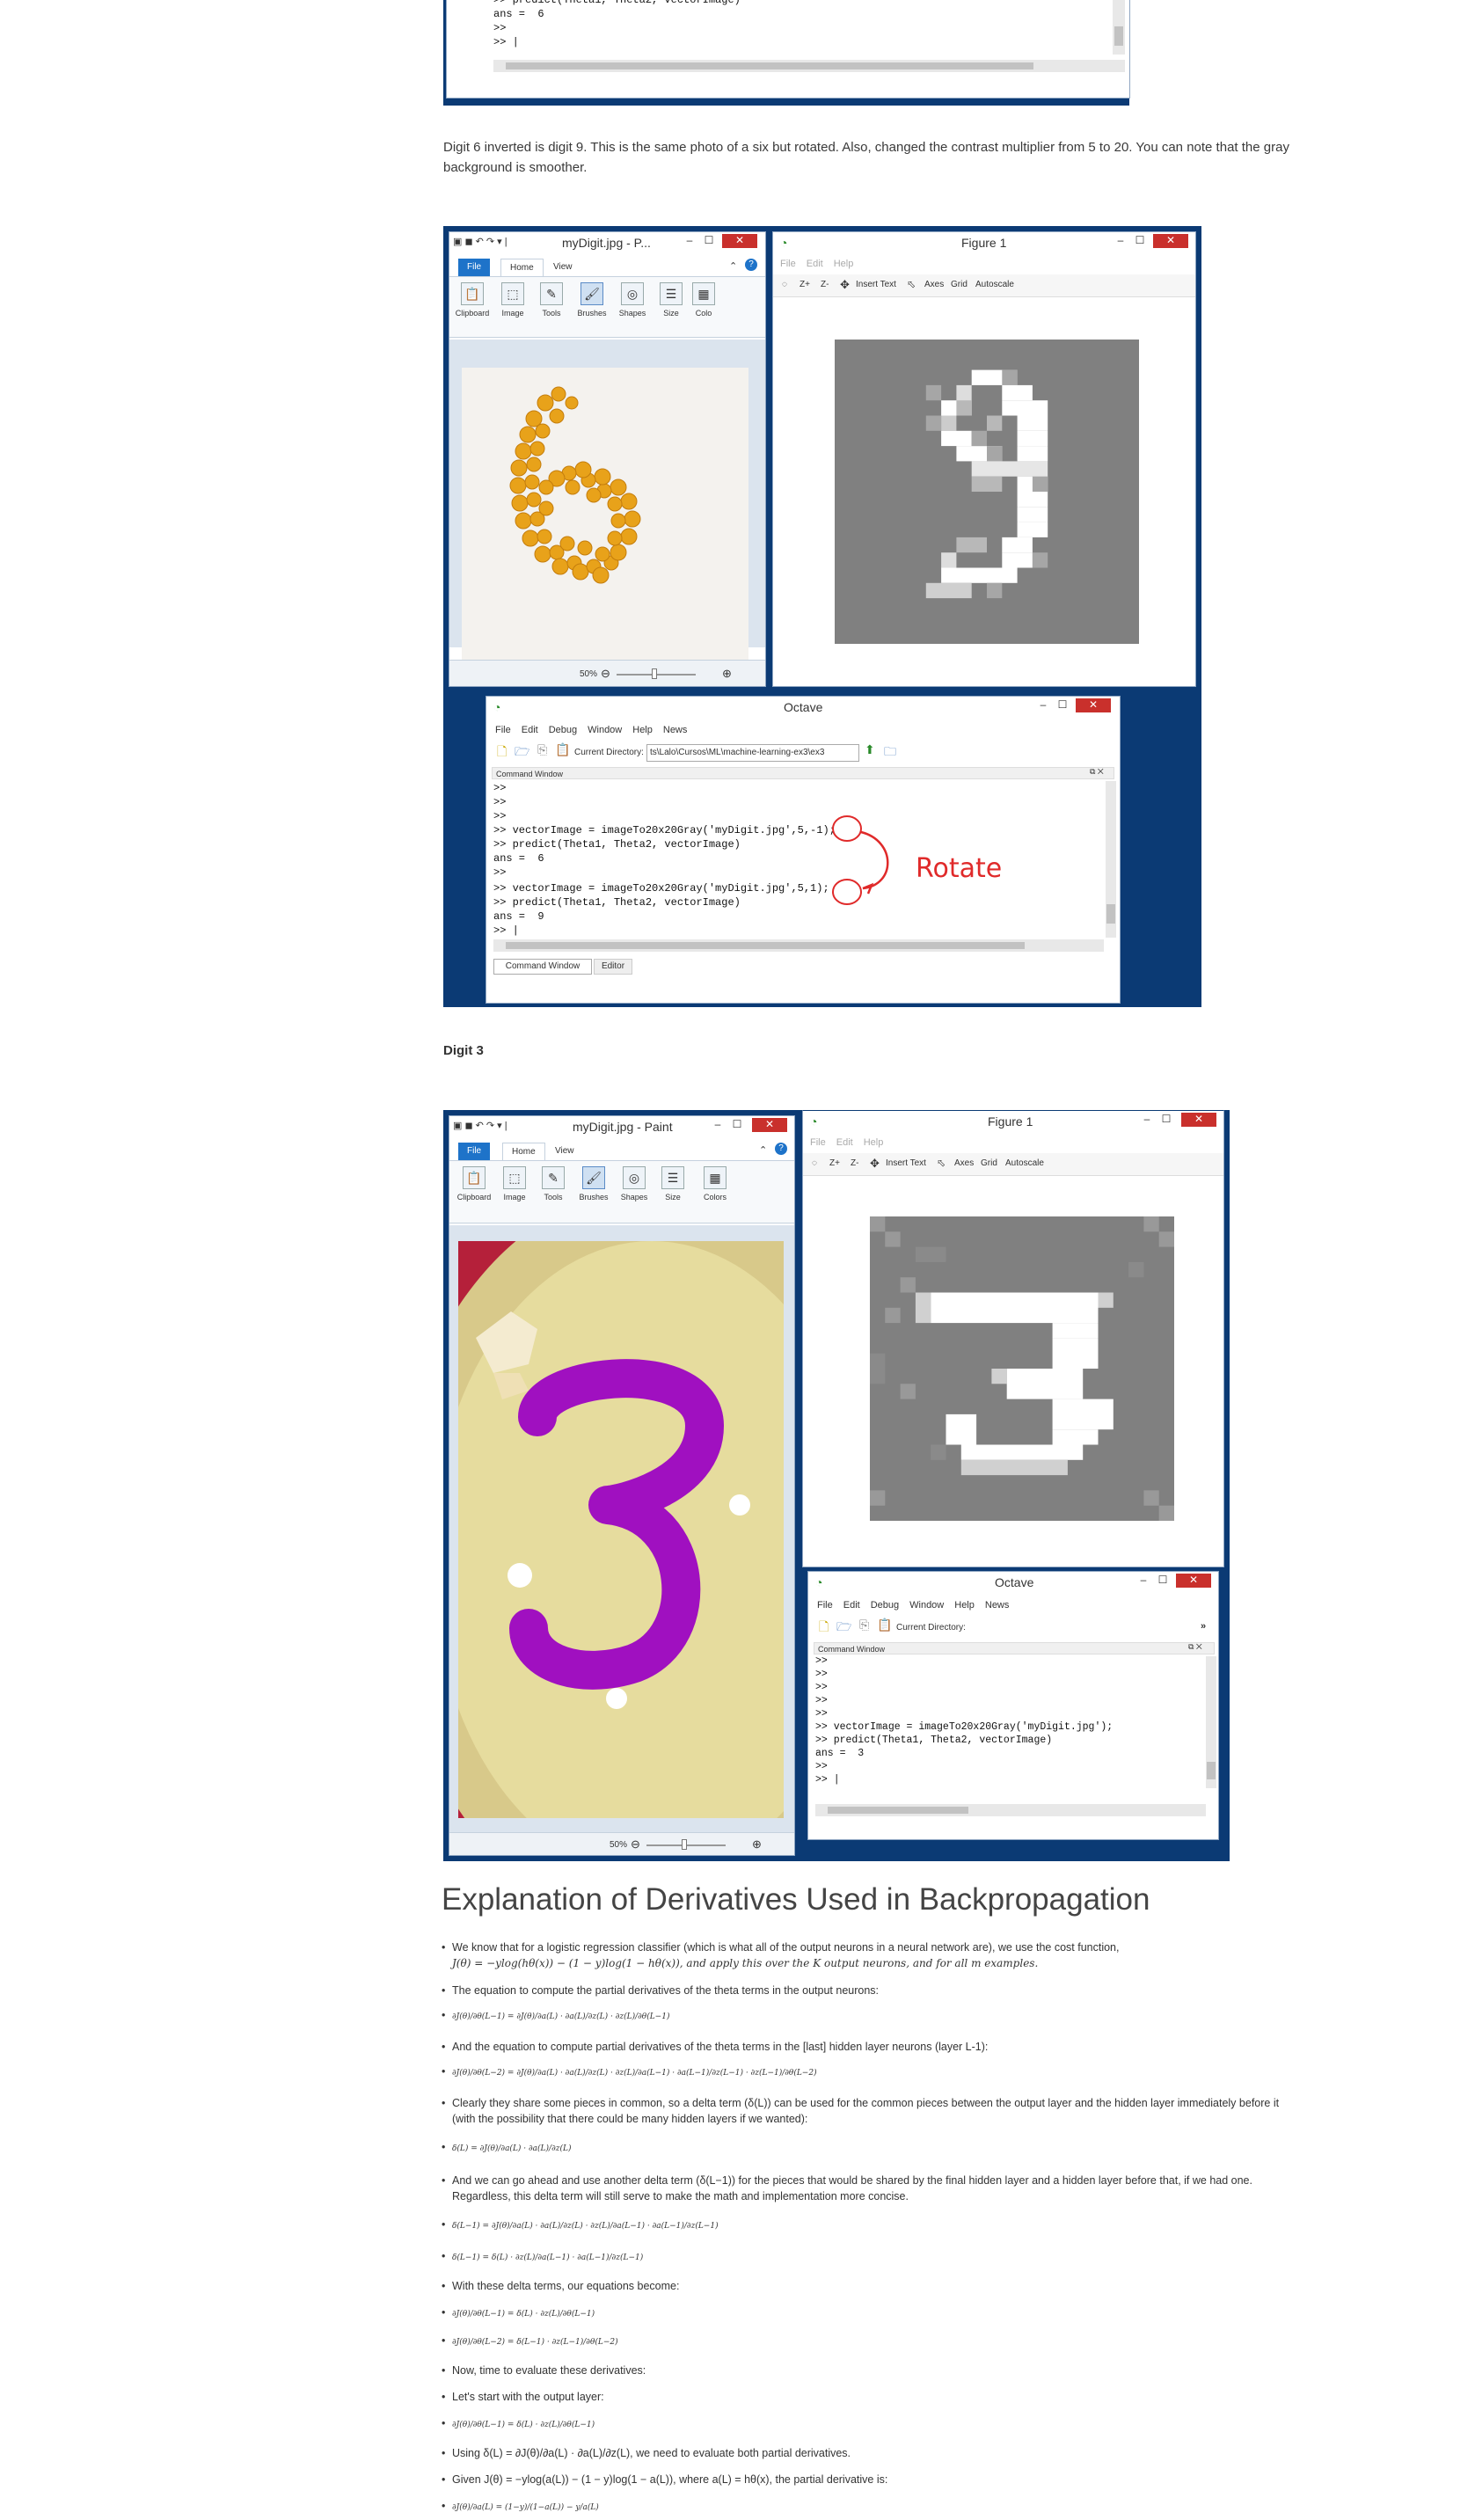 This screenshot has height=2520, width=1475. What do you see at coordinates (613, 967) in the screenshot?
I see `tab-editor: Editor` at bounding box center [613, 967].